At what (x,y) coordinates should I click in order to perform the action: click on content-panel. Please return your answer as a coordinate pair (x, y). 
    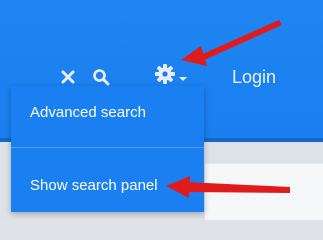
    Looking at the image, I should click on (264, 191).